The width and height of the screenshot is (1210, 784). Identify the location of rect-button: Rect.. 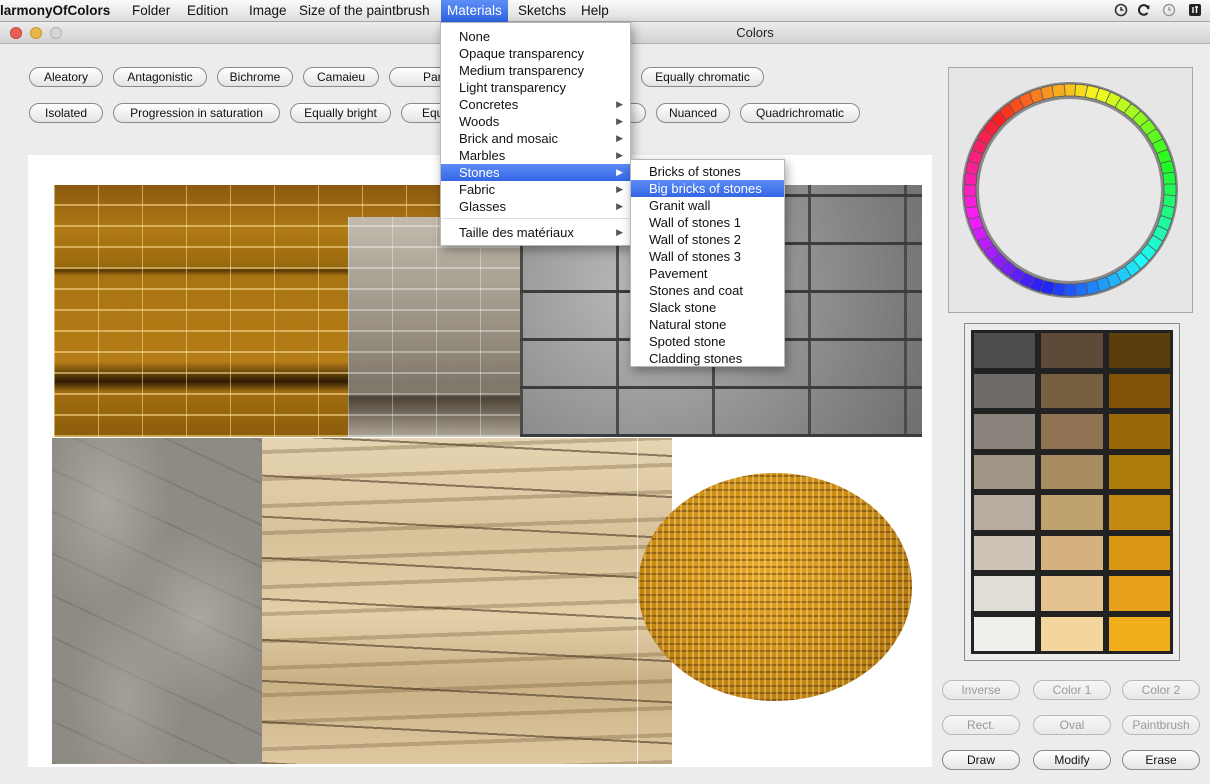
(981, 725).